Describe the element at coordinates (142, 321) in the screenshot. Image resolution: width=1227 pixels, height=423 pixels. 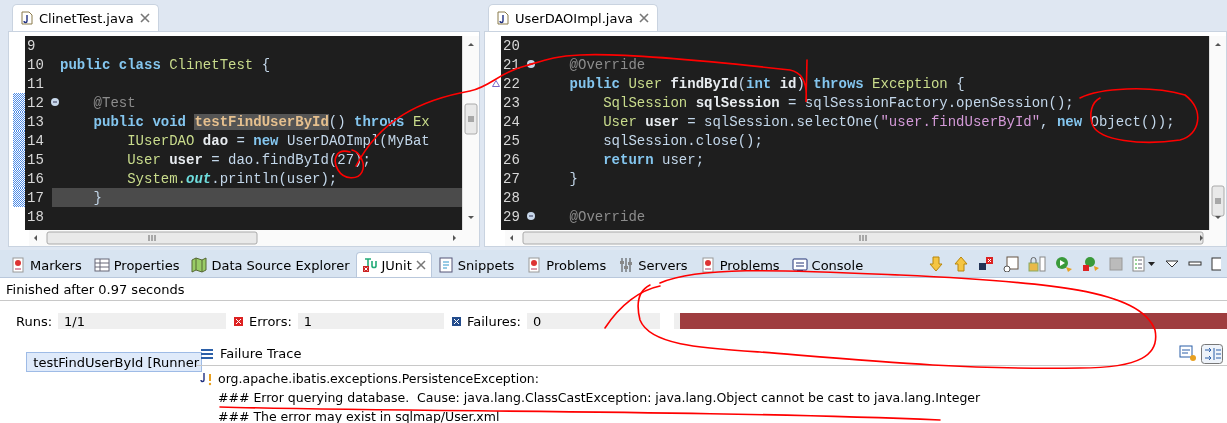
I see `counter-value: 1/1` at that location.